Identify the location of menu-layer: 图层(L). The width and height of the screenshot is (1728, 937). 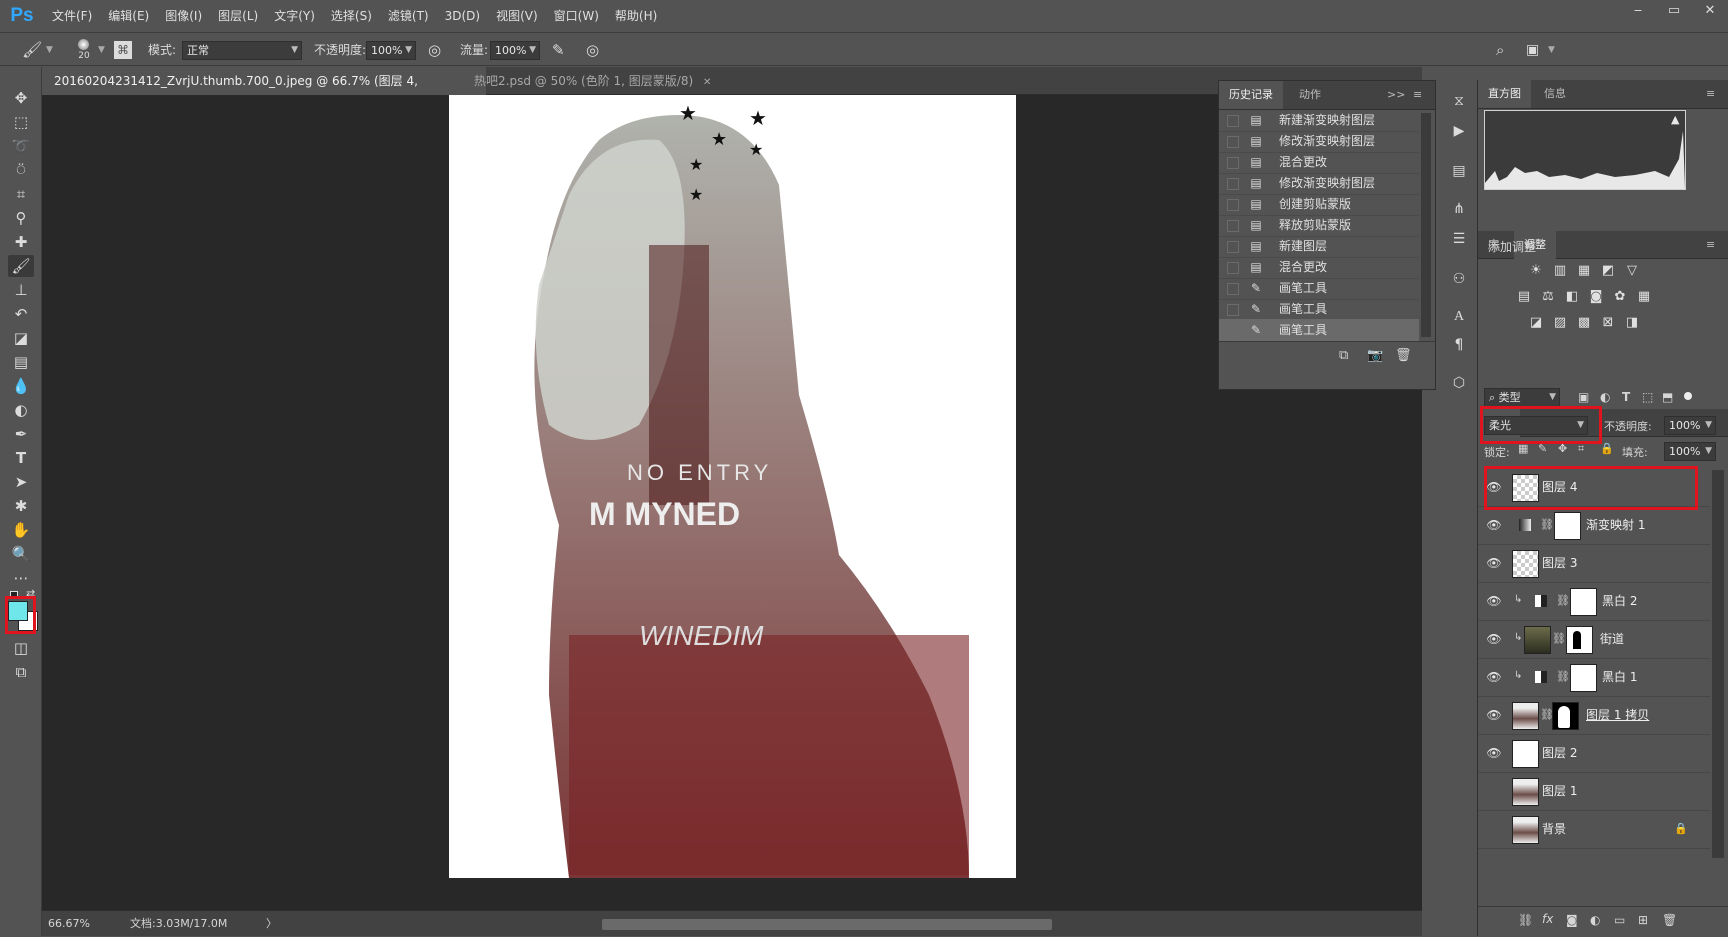
(238, 16).